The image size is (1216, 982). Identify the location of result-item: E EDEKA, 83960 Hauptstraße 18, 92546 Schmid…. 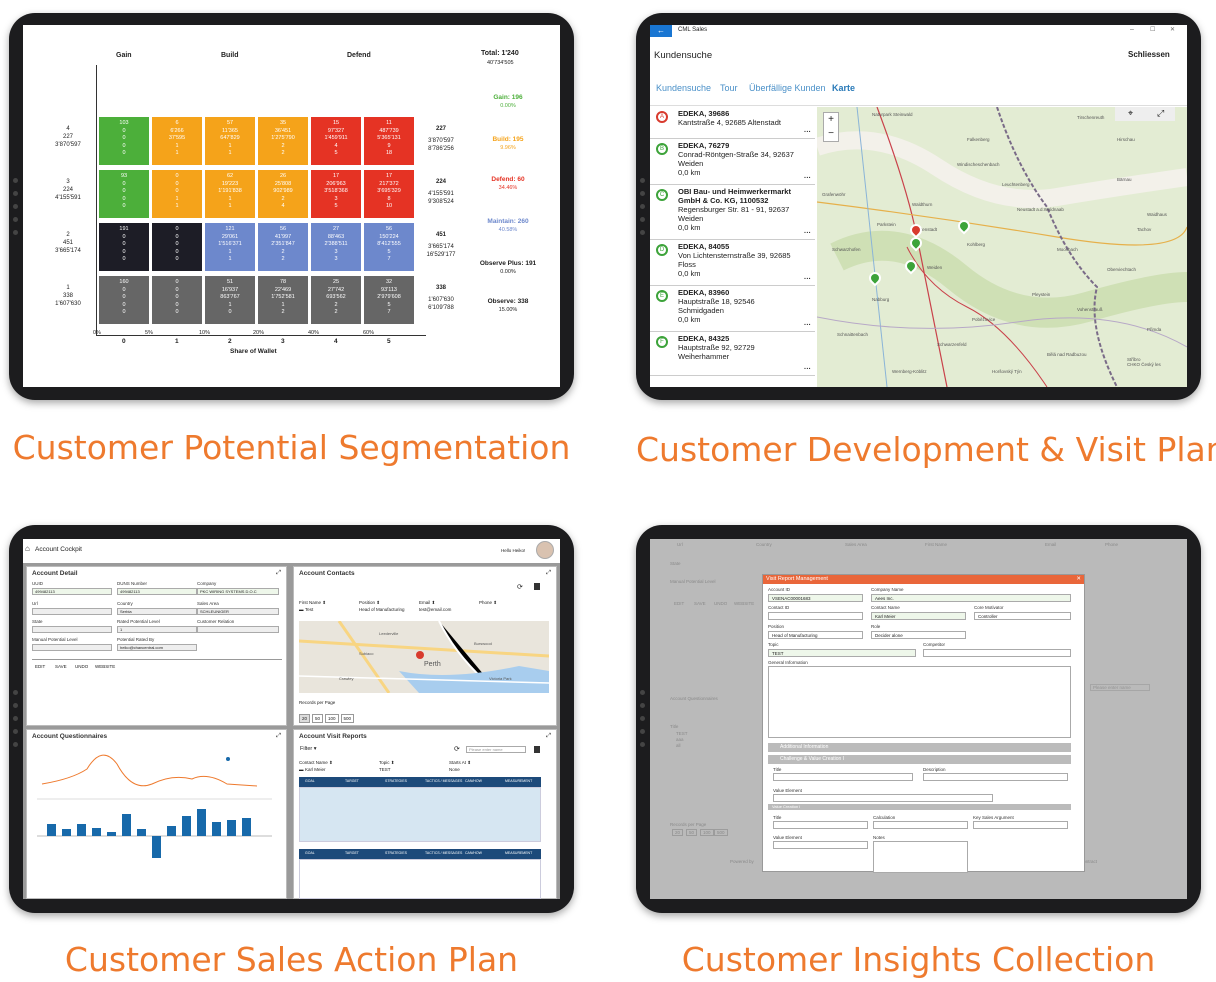
(732, 309).